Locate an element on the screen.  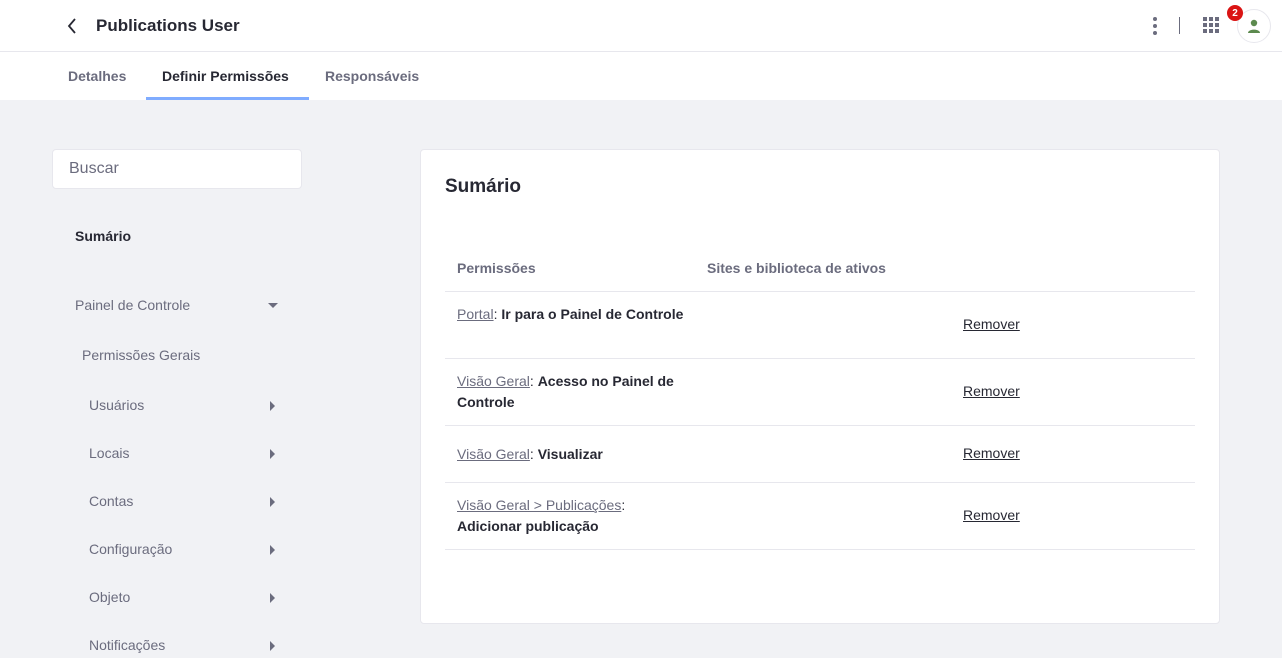
divider is located at coordinates (1179, 25).